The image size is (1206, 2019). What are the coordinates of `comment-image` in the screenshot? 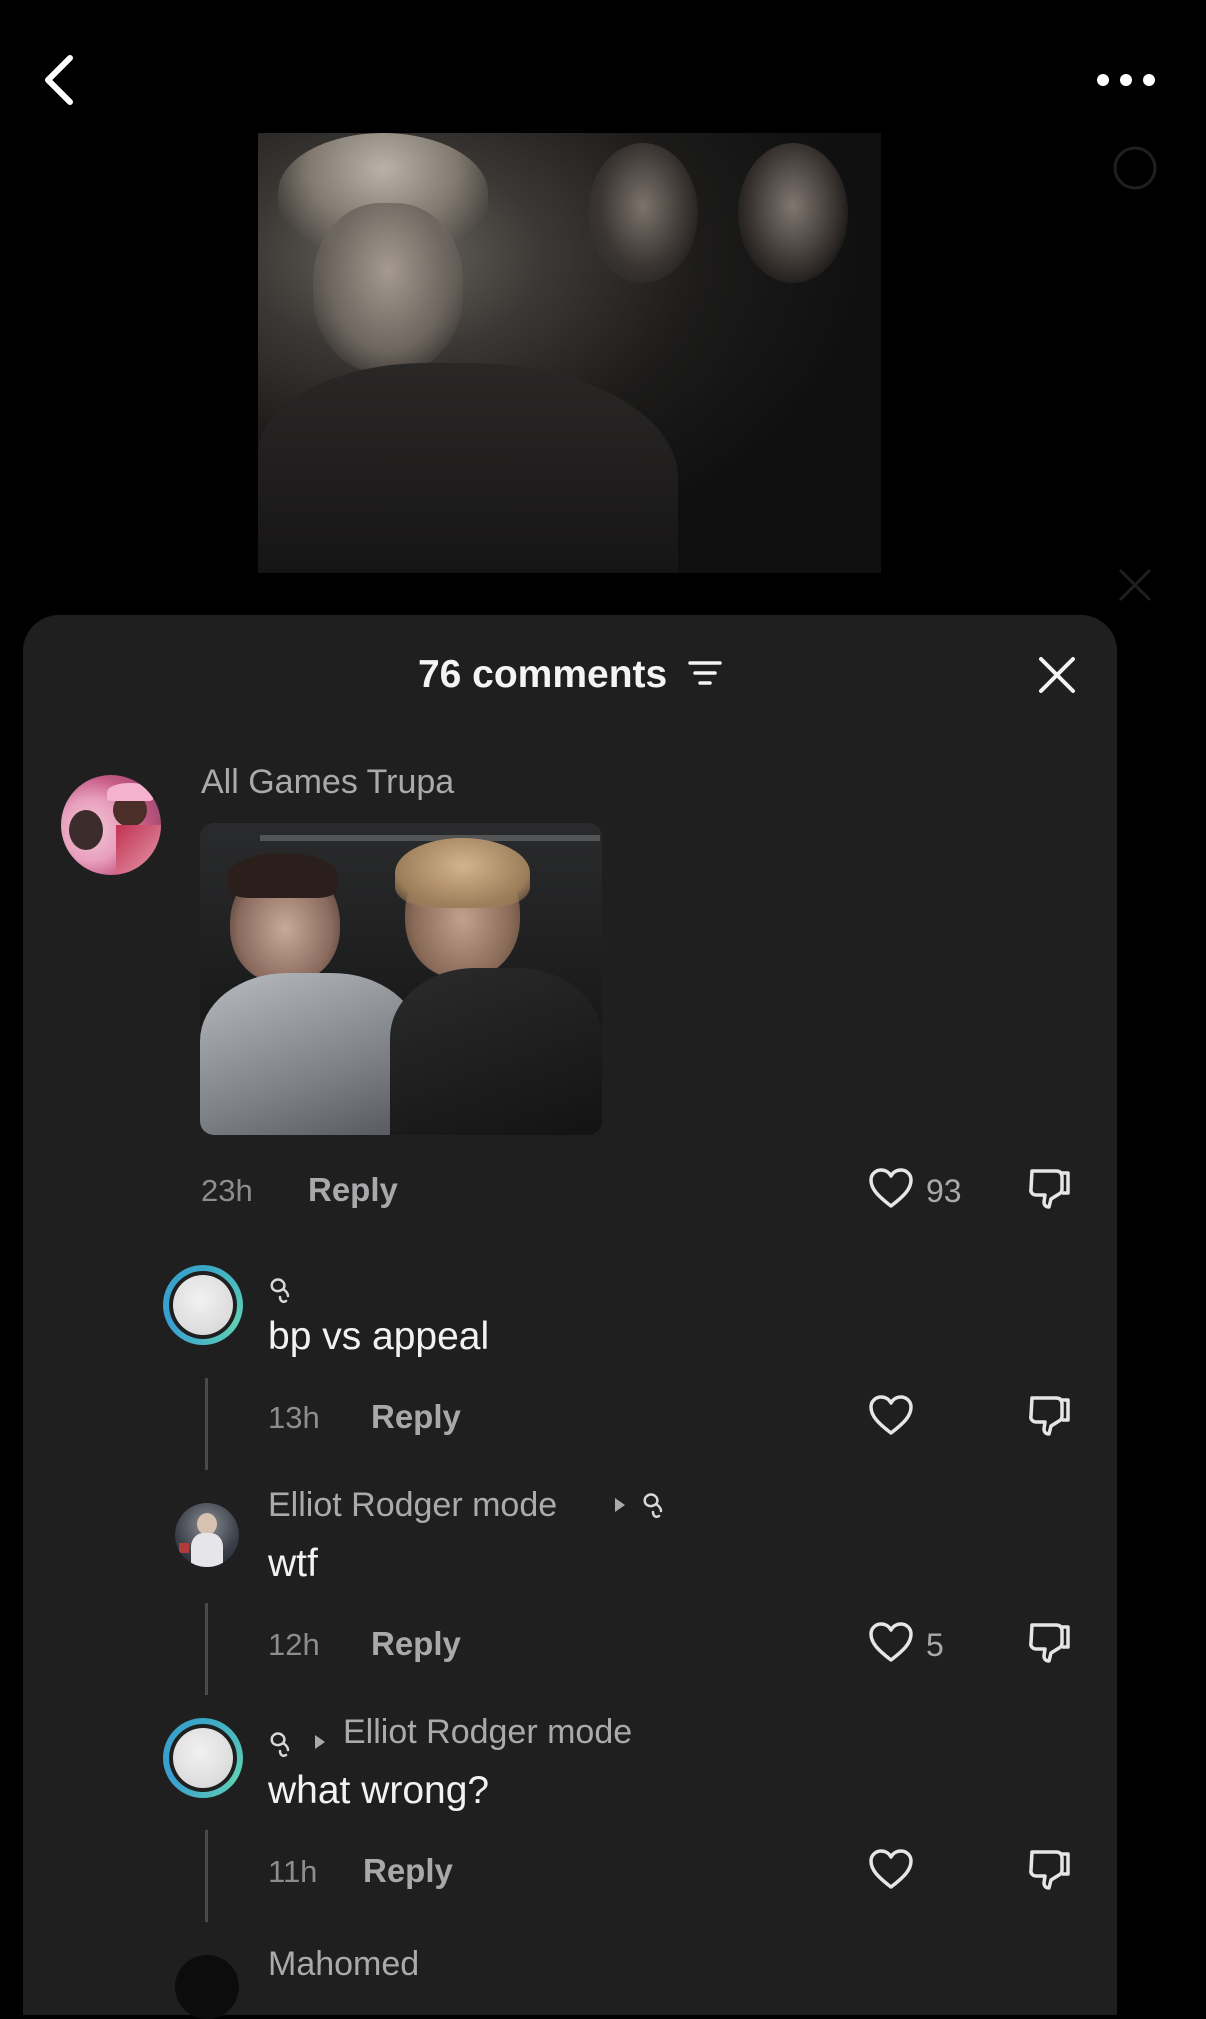 It's located at (401, 979).